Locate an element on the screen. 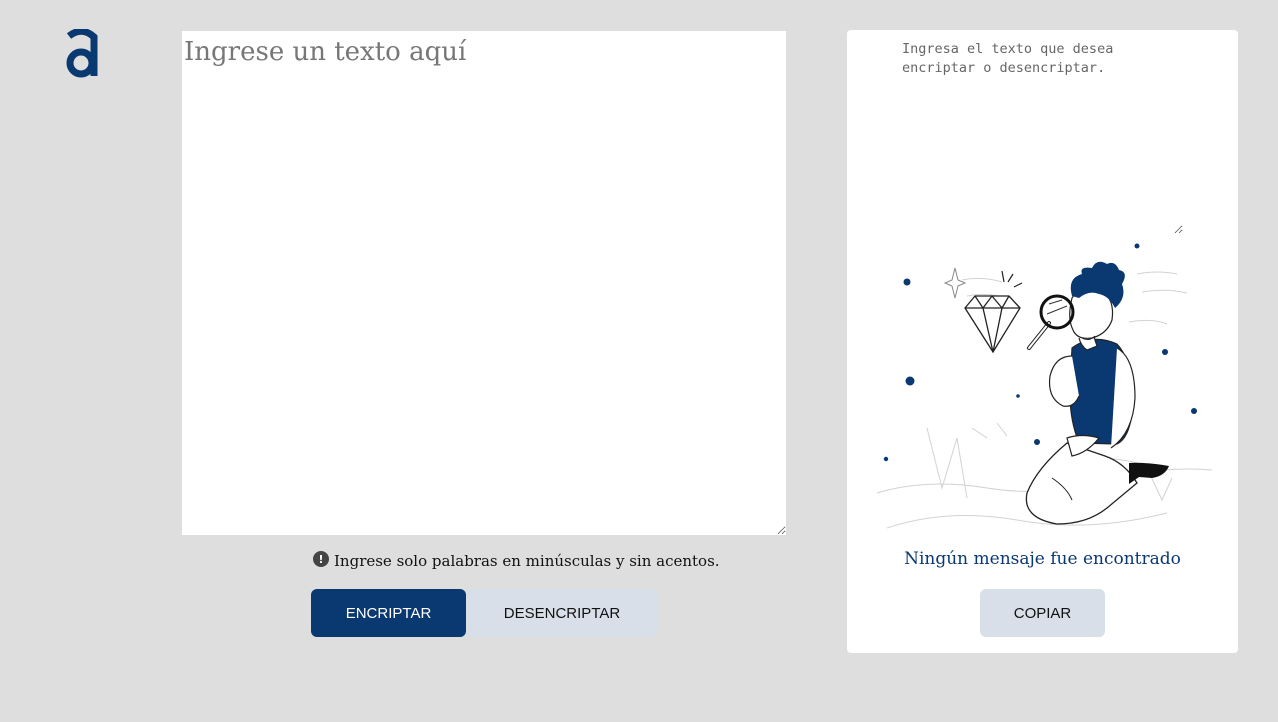 This screenshot has width=1278, height=722. decrypt-button: DESENCRIPTAR is located at coordinates (562, 613).